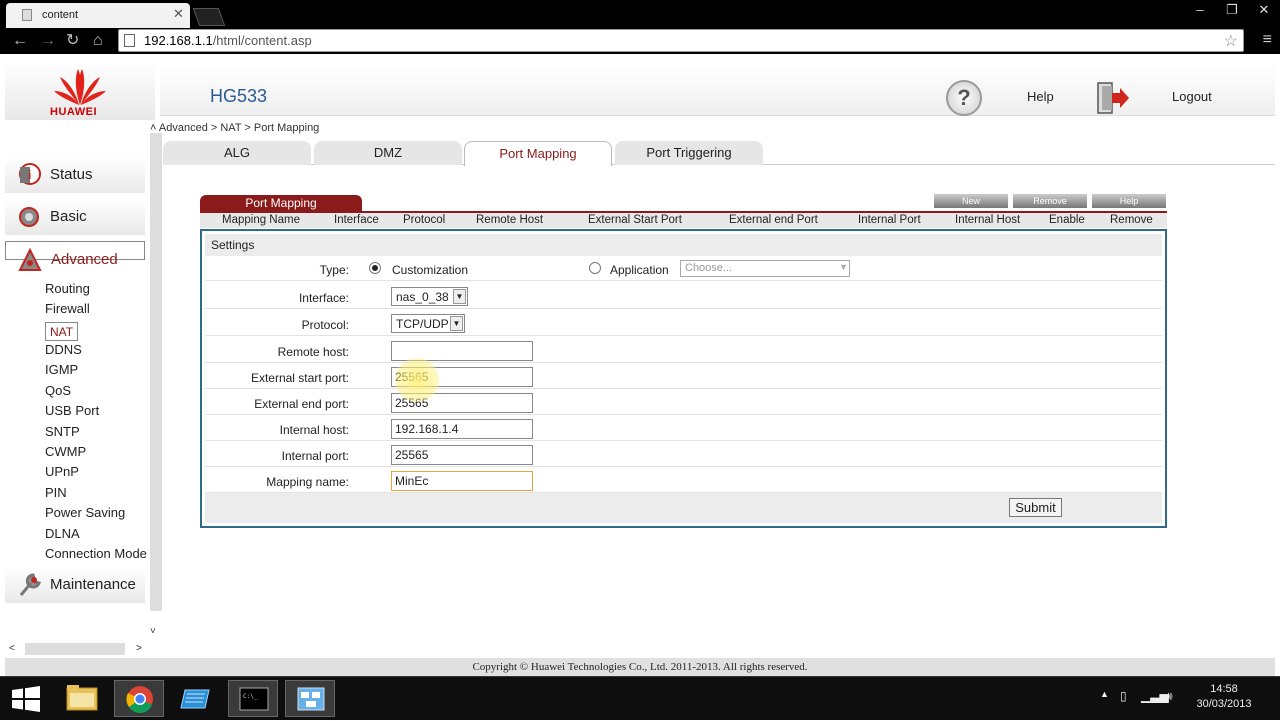 The width and height of the screenshot is (1280, 721). I want to click on remove-button: Remove, so click(1050, 201).